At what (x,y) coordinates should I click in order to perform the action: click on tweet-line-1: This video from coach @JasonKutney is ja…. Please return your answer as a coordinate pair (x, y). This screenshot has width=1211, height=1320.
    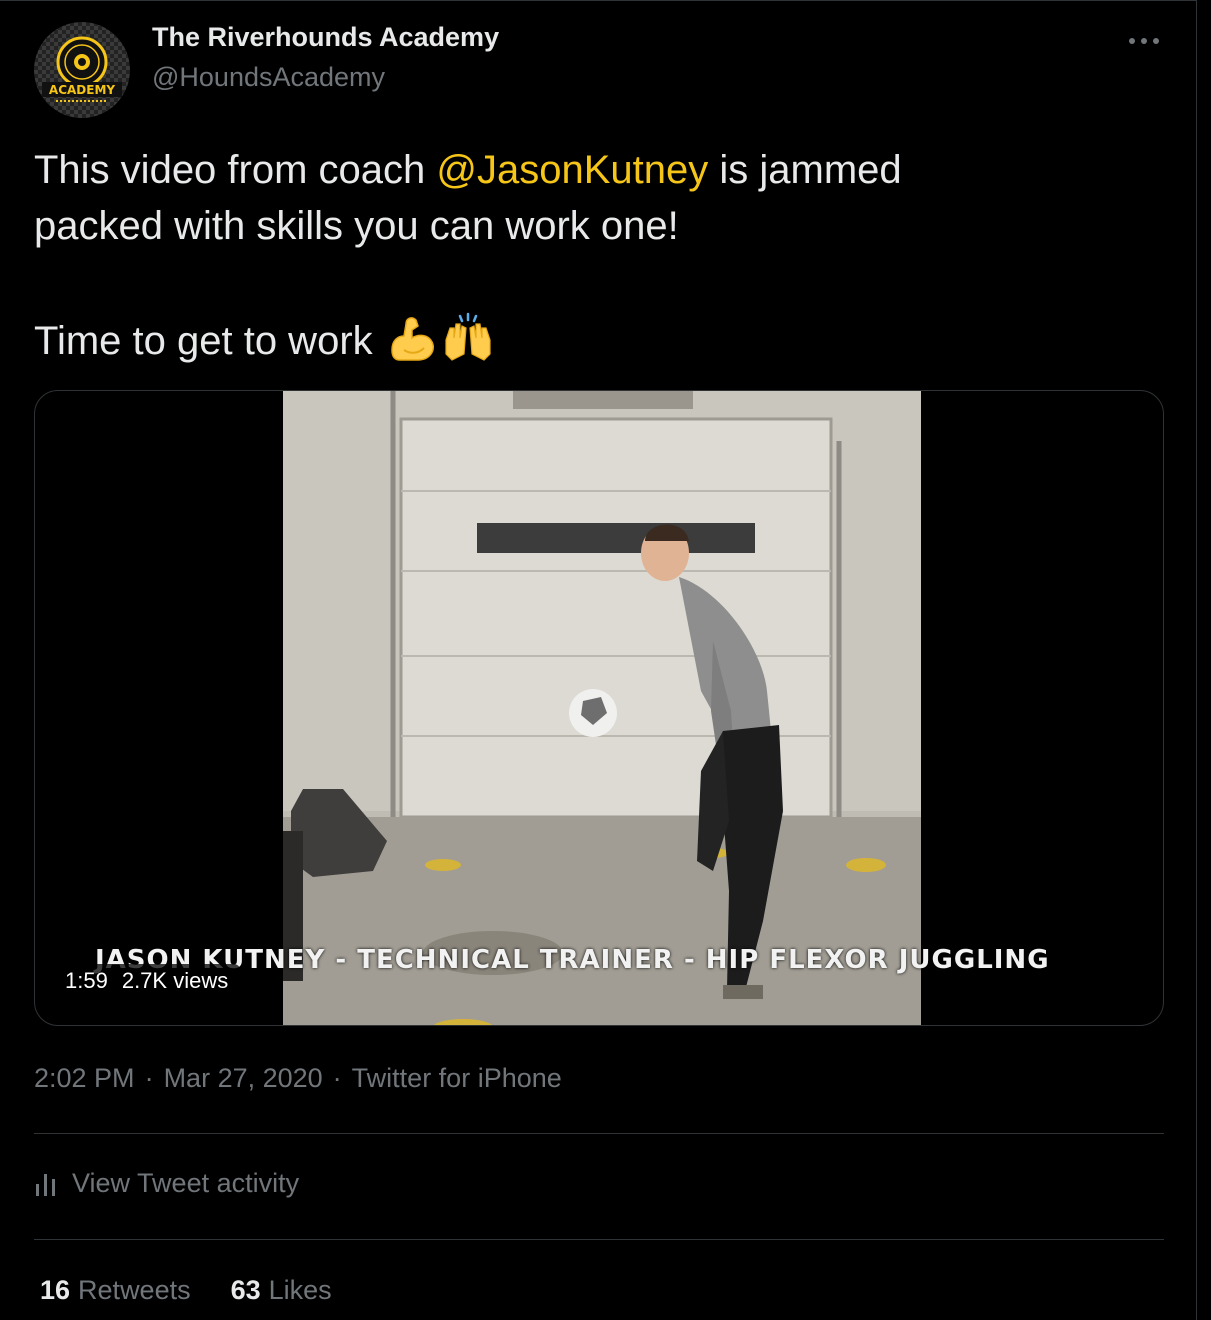
    Looking at the image, I should click on (594, 170).